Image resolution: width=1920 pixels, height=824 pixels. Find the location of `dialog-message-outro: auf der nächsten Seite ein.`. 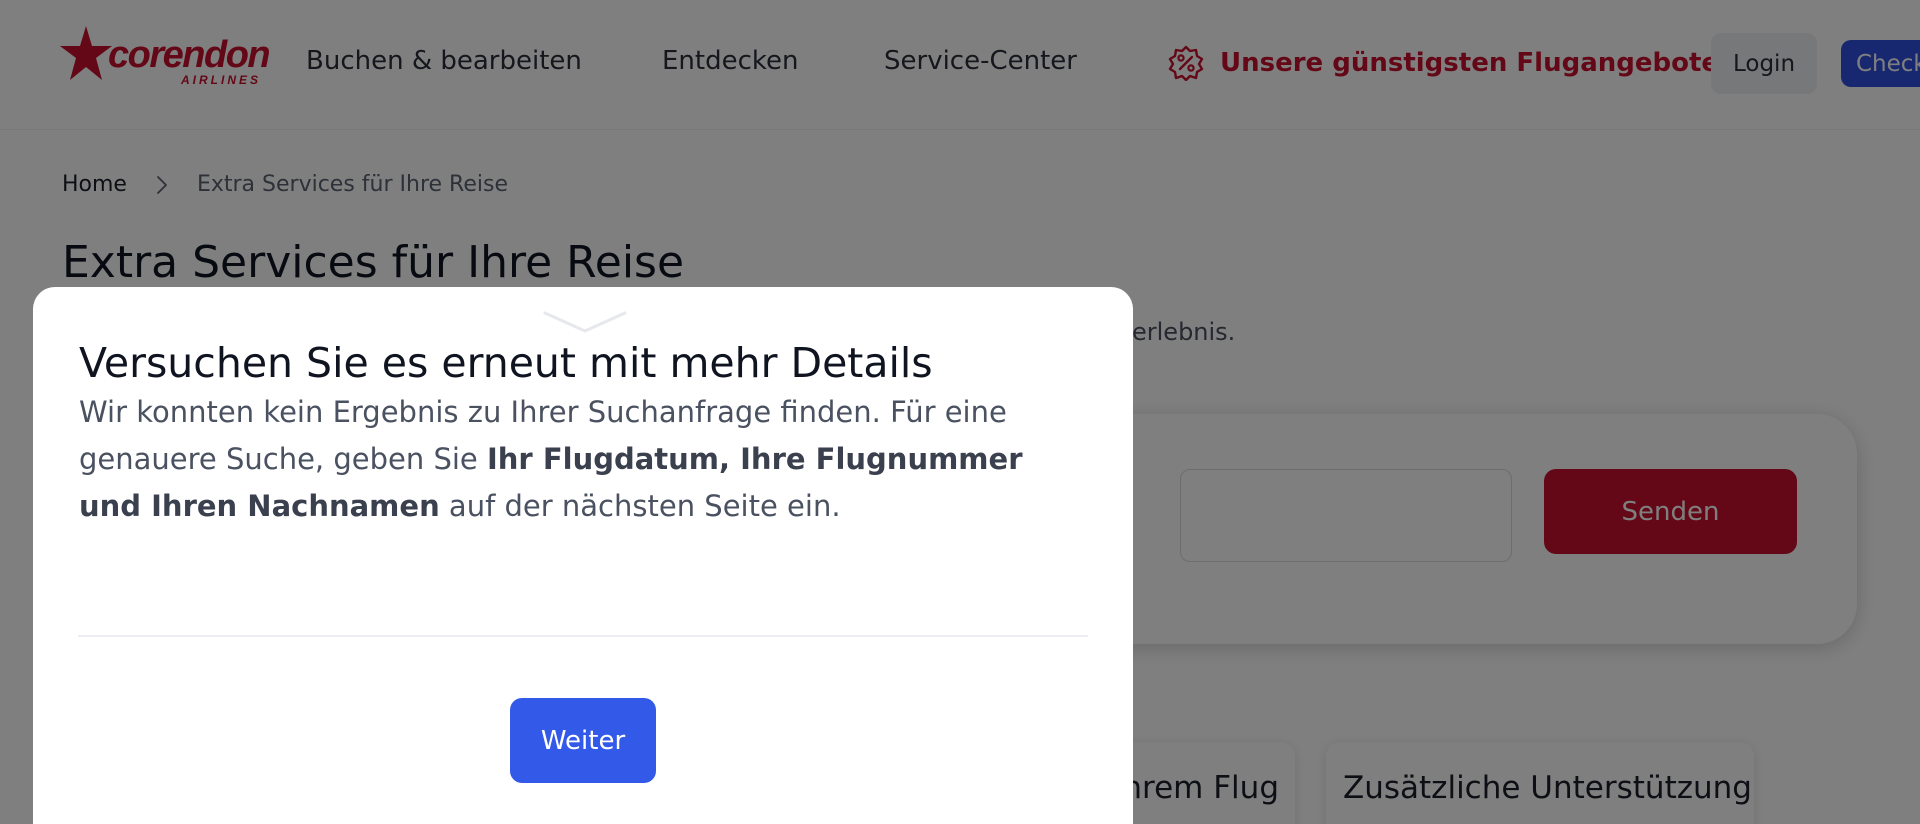

dialog-message-outro: auf der nächsten Seite ein. is located at coordinates (640, 506).